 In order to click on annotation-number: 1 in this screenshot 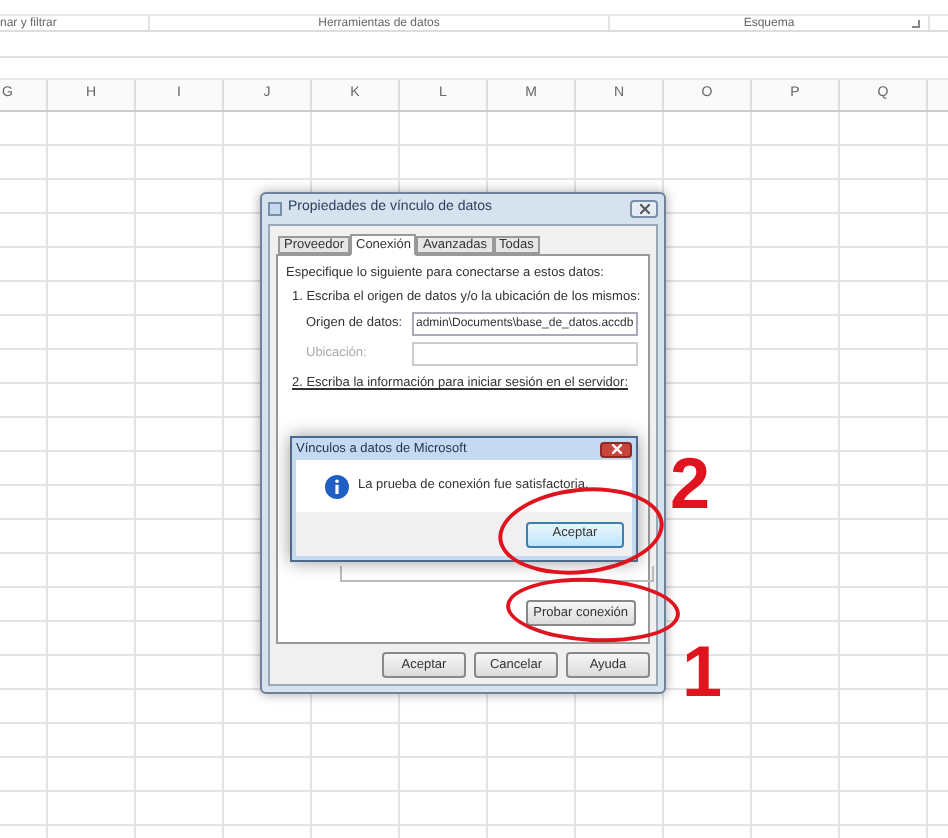, I will do `click(702, 672)`.